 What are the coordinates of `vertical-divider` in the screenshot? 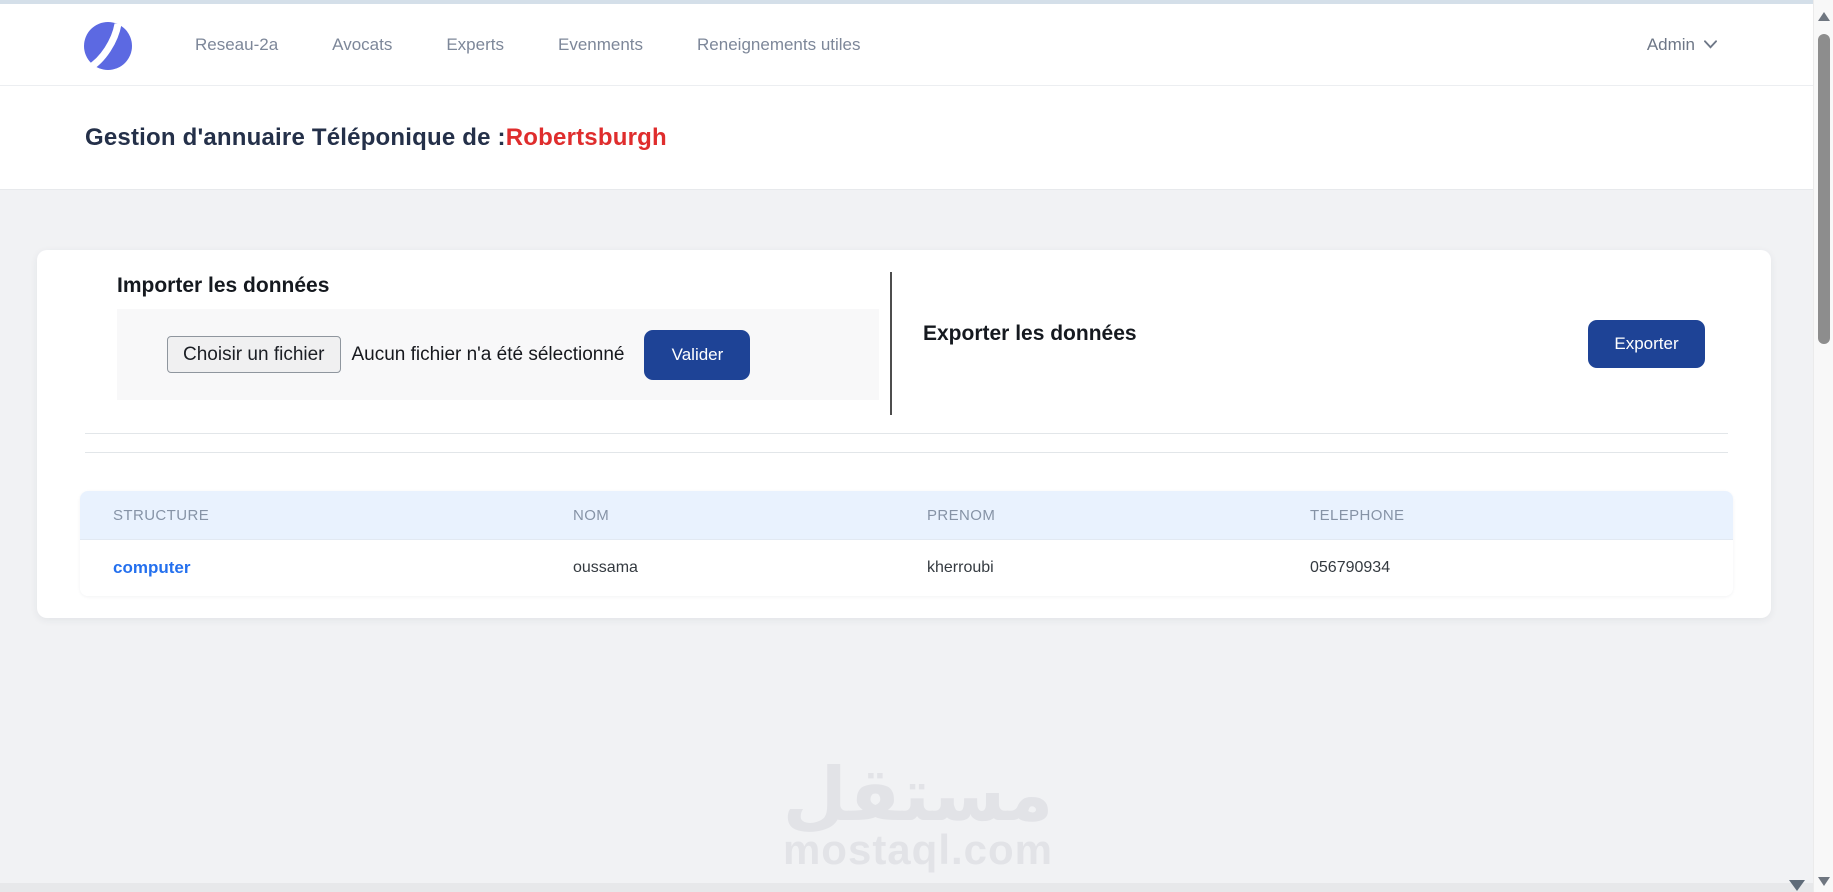 It's located at (891, 343).